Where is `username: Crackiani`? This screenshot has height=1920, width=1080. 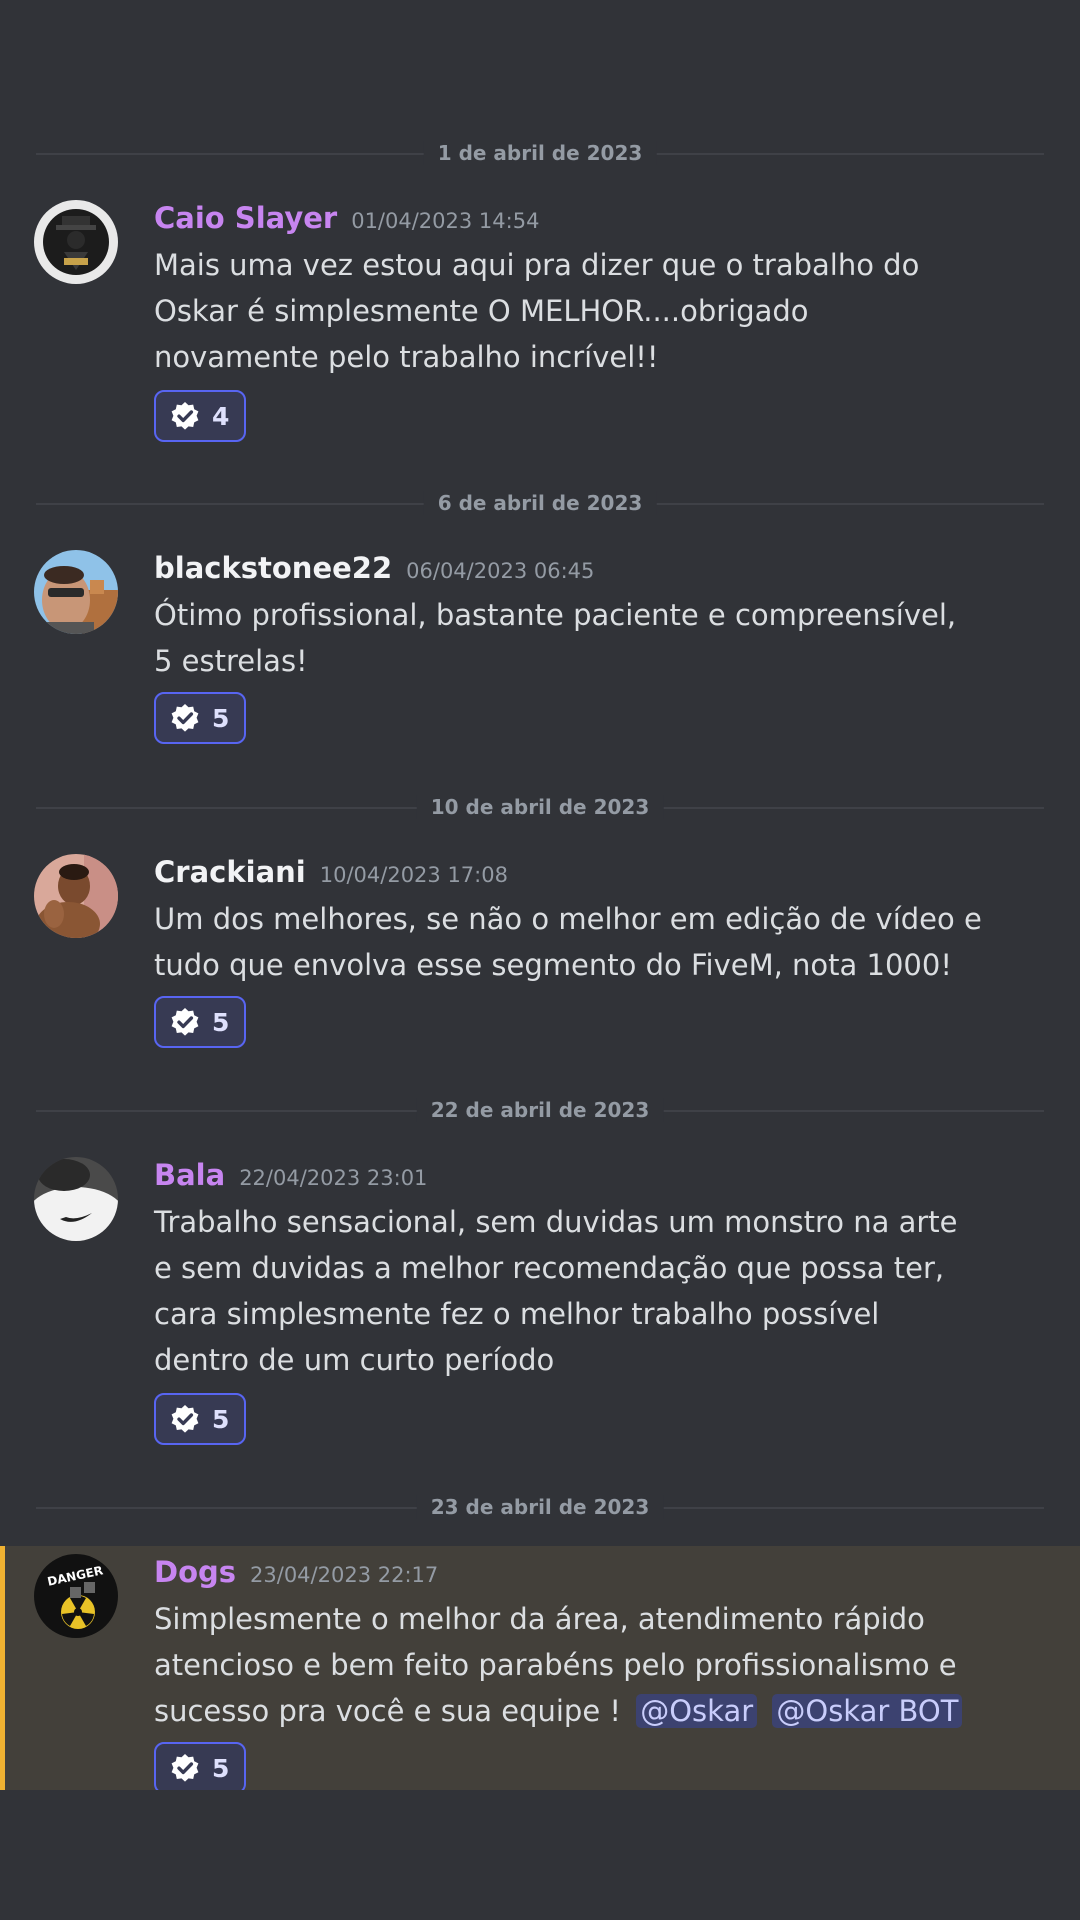
username: Crackiani is located at coordinates (230, 872).